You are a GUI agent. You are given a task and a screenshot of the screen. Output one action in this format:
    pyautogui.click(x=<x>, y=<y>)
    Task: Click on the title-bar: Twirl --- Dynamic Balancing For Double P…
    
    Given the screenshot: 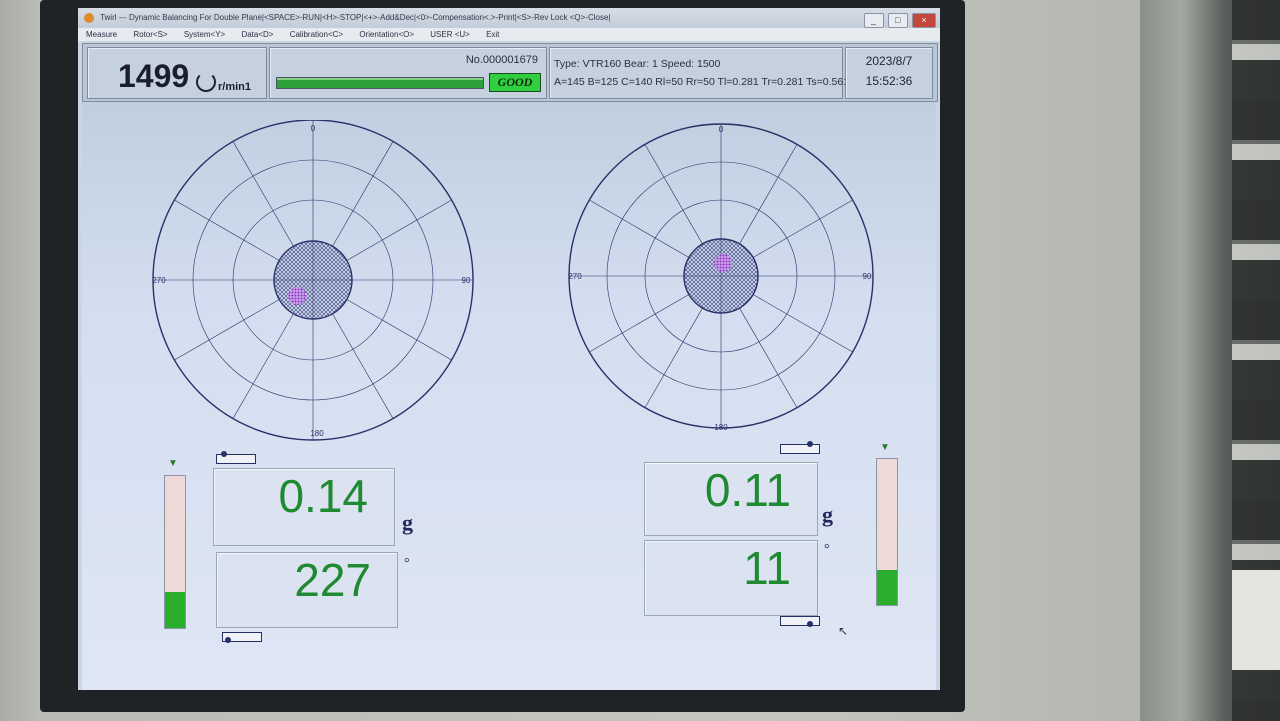 What is the action you would take?
    pyautogui.click(x=509, y=18)
    